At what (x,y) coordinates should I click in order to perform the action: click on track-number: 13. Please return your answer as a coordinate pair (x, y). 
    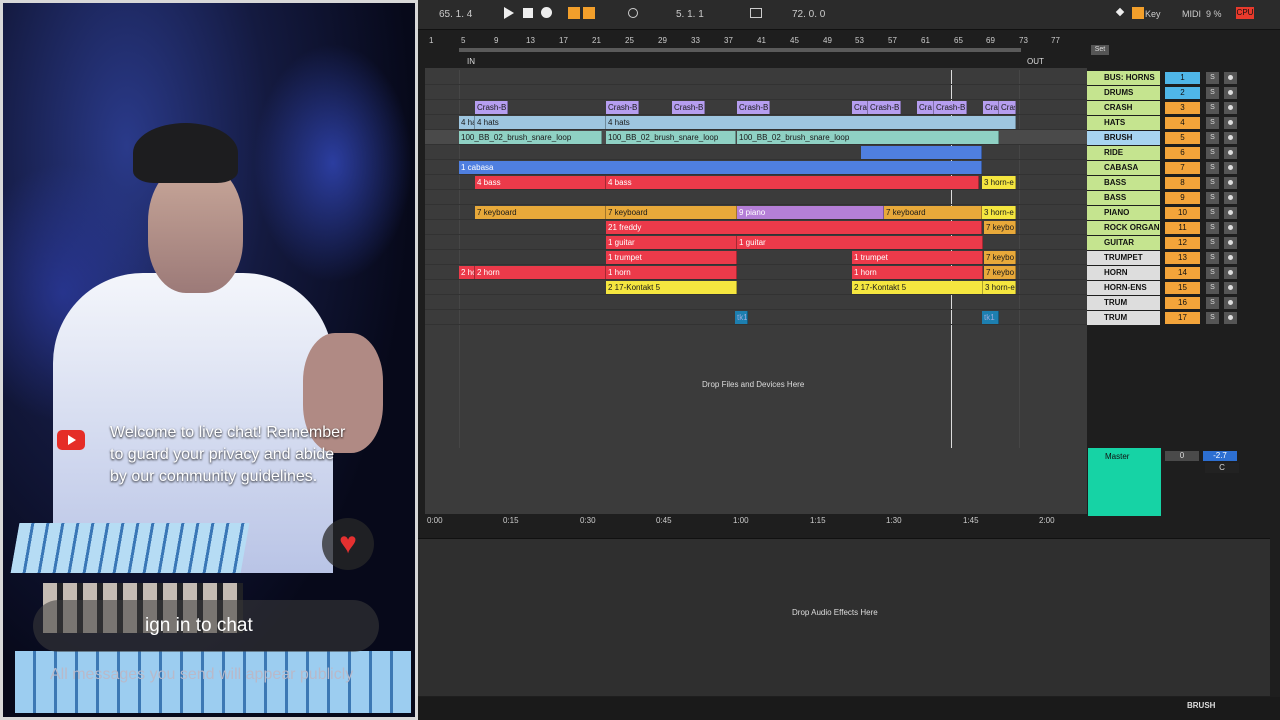
    Looking at the image, I should click on (1182, 258).